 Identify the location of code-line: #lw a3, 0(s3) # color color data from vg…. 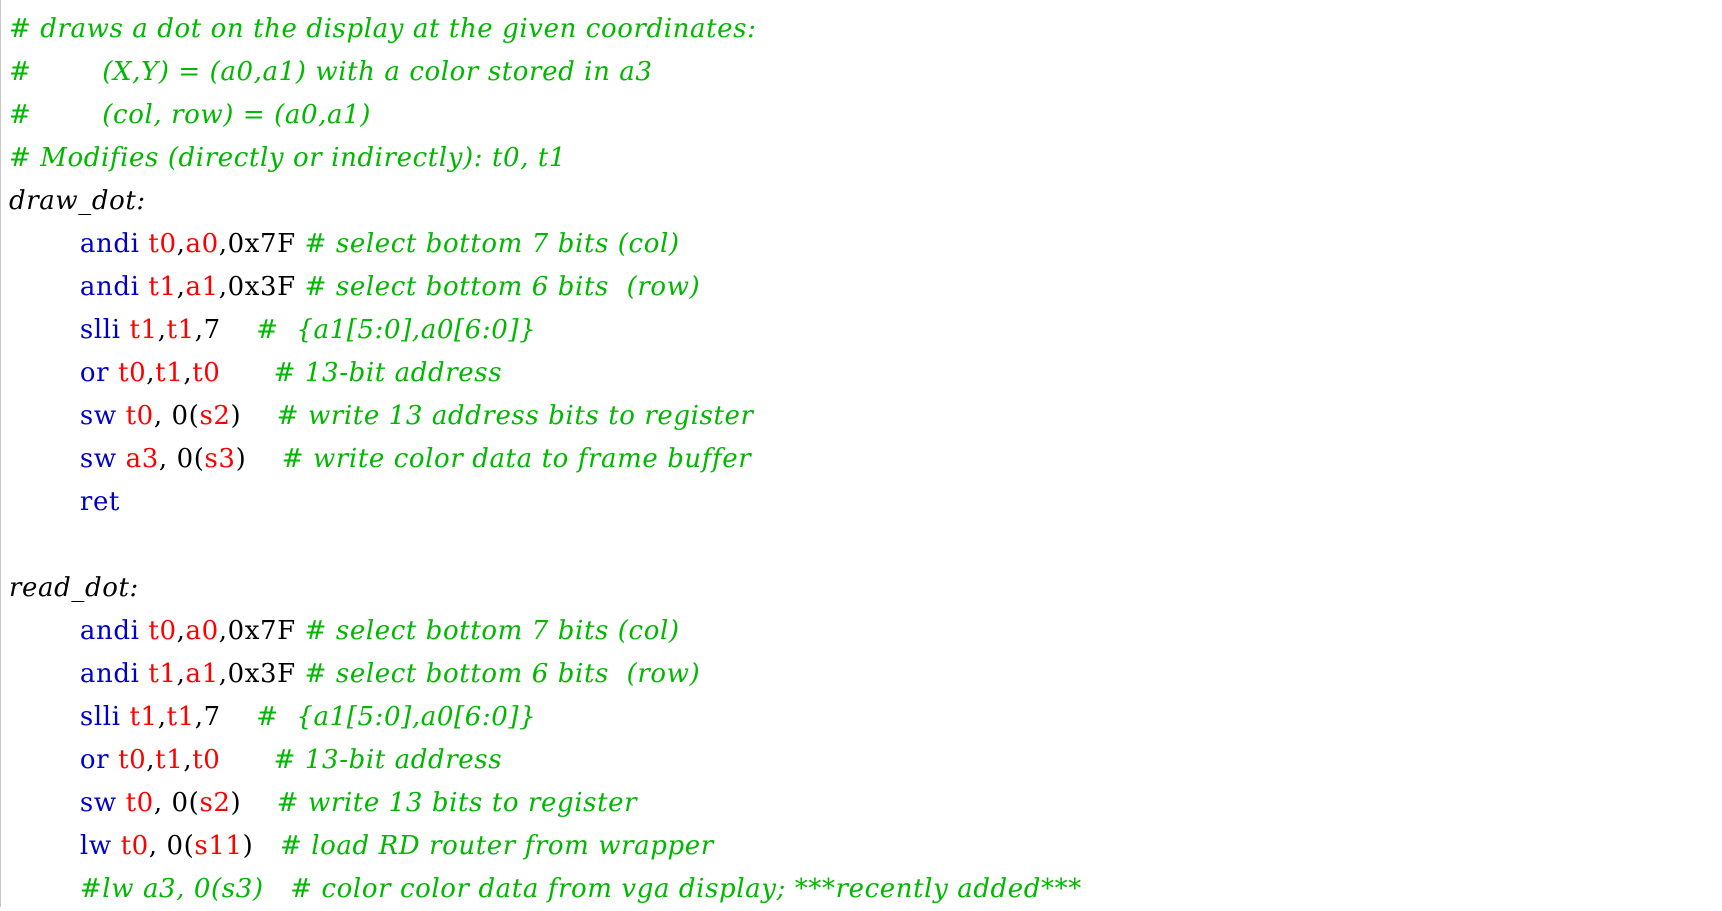
(545, 889).